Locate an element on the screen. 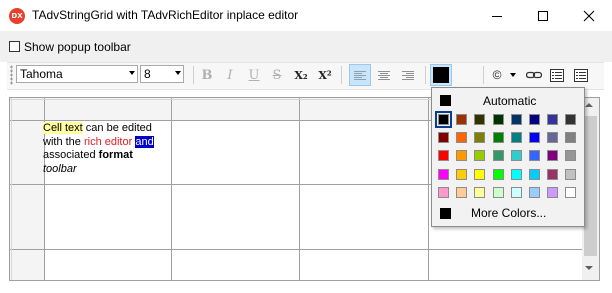 This screenshot has height=293, width=612. minimize-icon is located at coordinates (497, 16).